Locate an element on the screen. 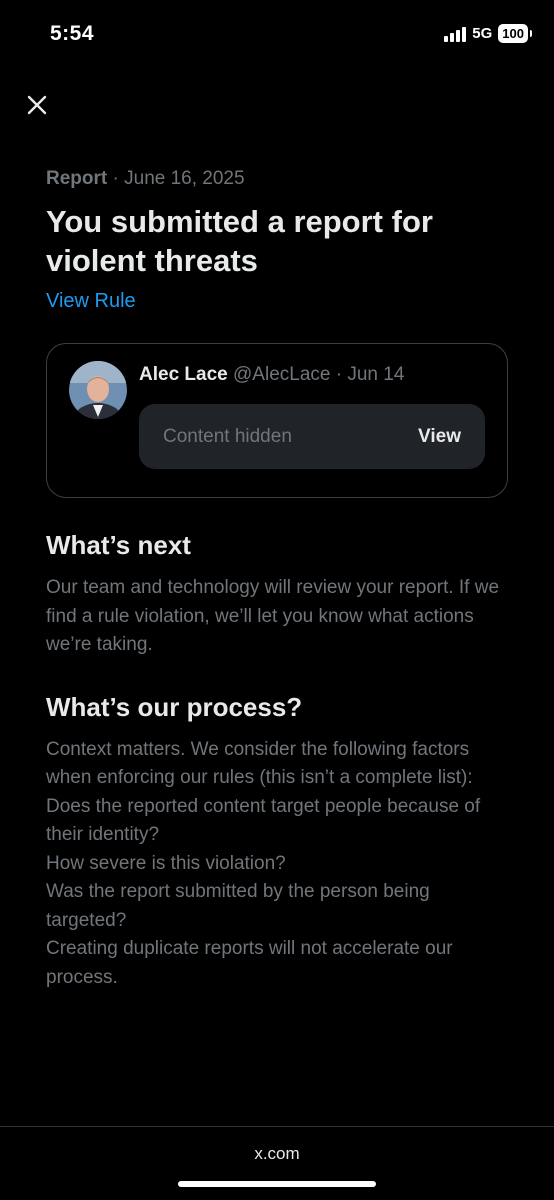 The image size is (554, 1200). whats-next-heading: What’s next is located at coordinates (118, 545).